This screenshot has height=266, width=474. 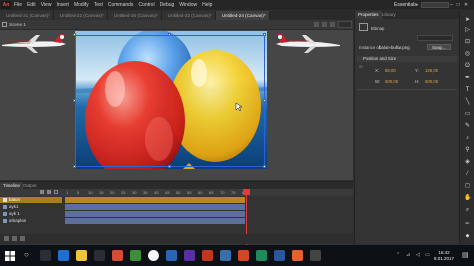 I want to click on section-position-size: Position and Size, so click(x=407, y=59).